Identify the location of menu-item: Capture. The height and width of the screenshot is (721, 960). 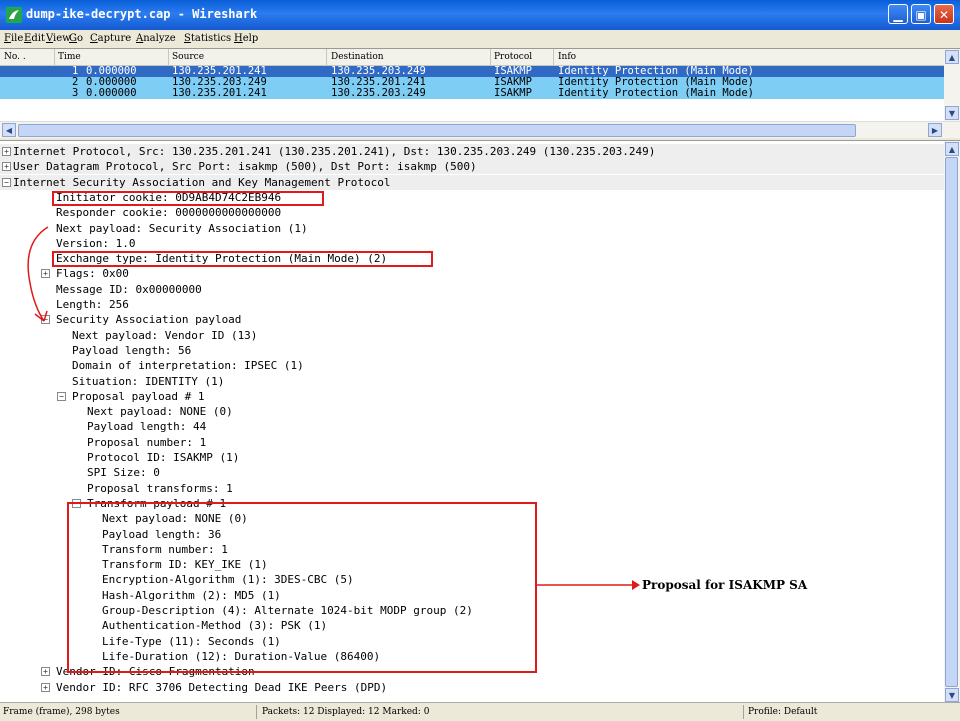
(110, 38).